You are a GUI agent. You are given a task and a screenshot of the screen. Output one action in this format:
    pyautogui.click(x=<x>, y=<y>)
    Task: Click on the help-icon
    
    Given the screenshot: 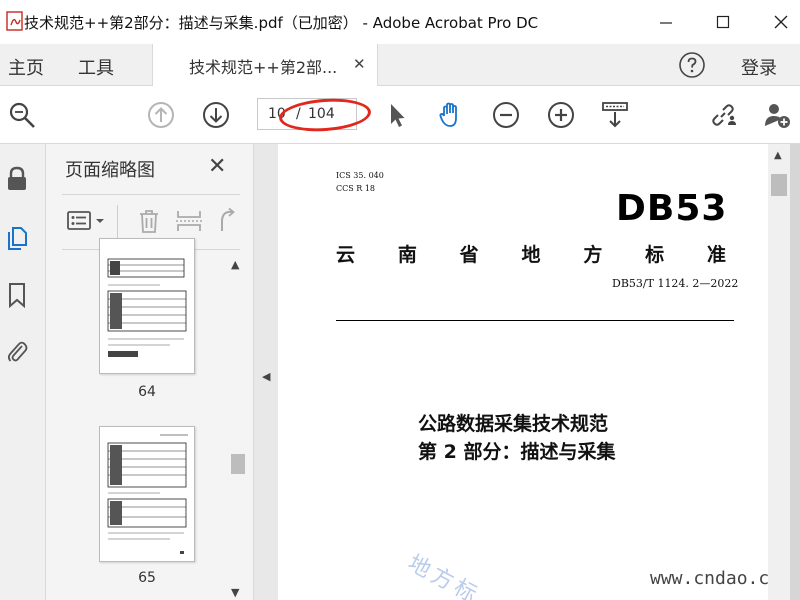 What is the action you would take?
    pyautogui.click(x=692, y=65)
    